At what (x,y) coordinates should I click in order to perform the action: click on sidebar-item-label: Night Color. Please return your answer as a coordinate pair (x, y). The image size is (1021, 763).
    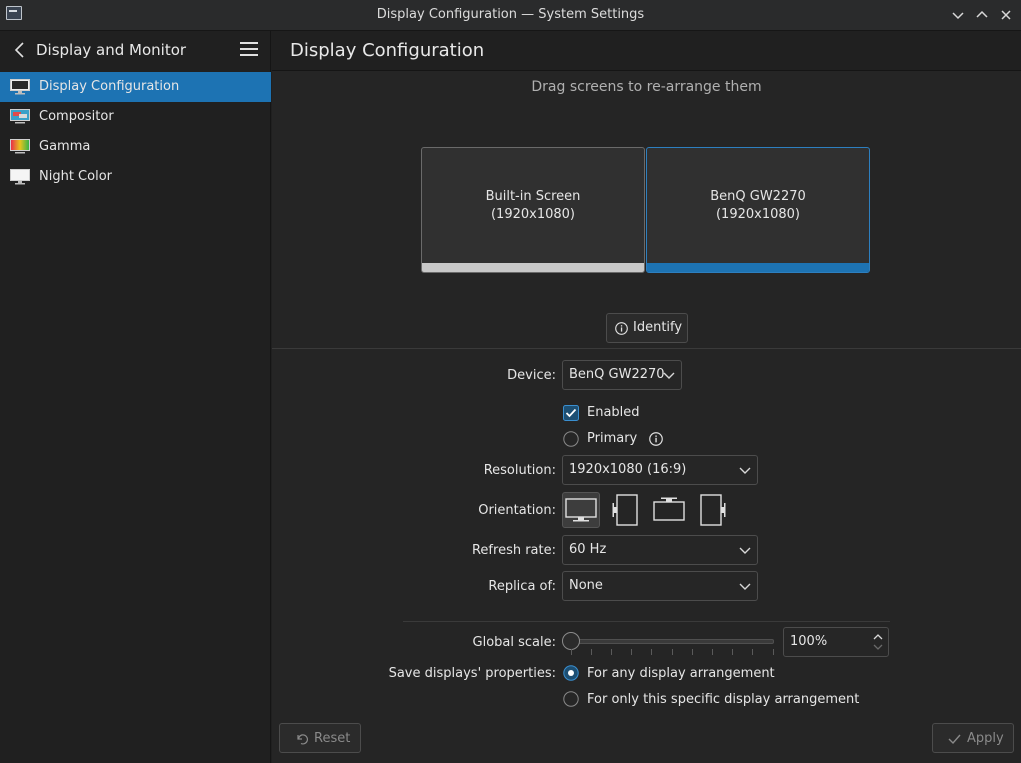
    Looking at the image, I should click on (75, 176).